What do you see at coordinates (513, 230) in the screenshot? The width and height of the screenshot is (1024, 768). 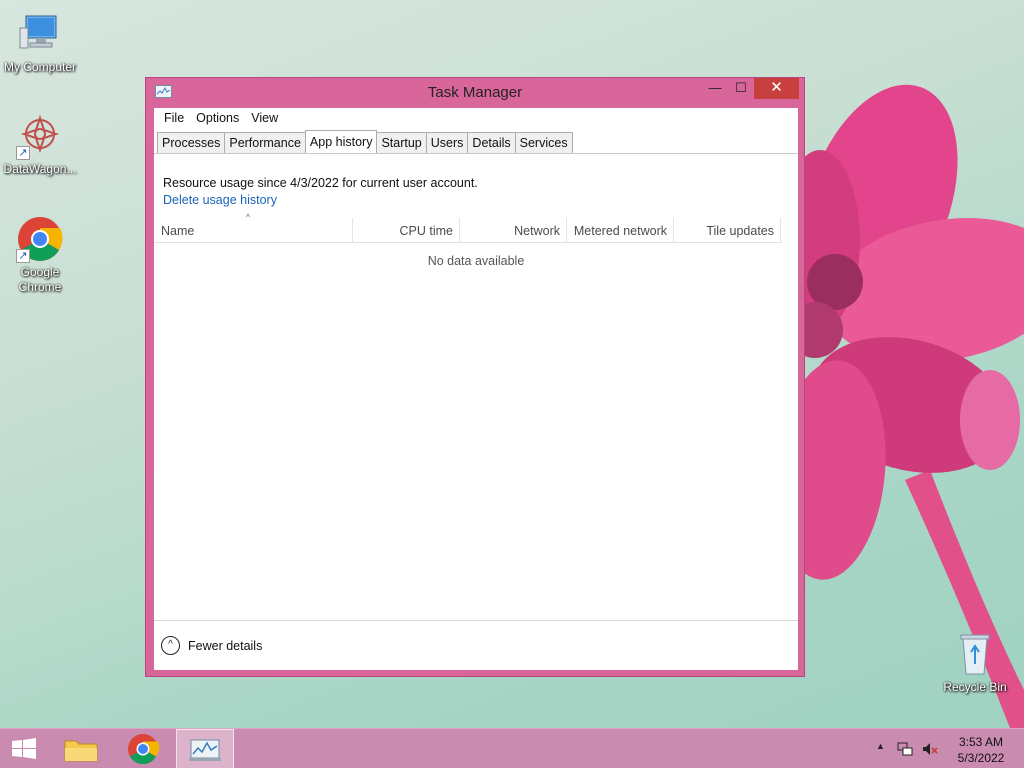 I see `column-header-network: Network` at bounding box center [513, 230].